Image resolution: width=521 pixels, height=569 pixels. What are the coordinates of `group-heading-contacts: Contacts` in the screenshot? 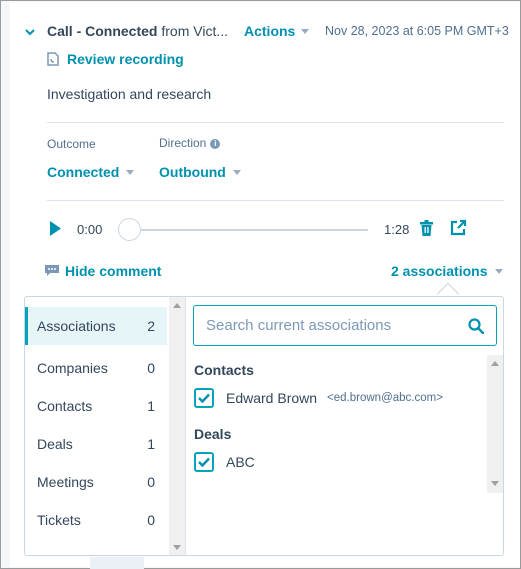 It's located at (224, 370).